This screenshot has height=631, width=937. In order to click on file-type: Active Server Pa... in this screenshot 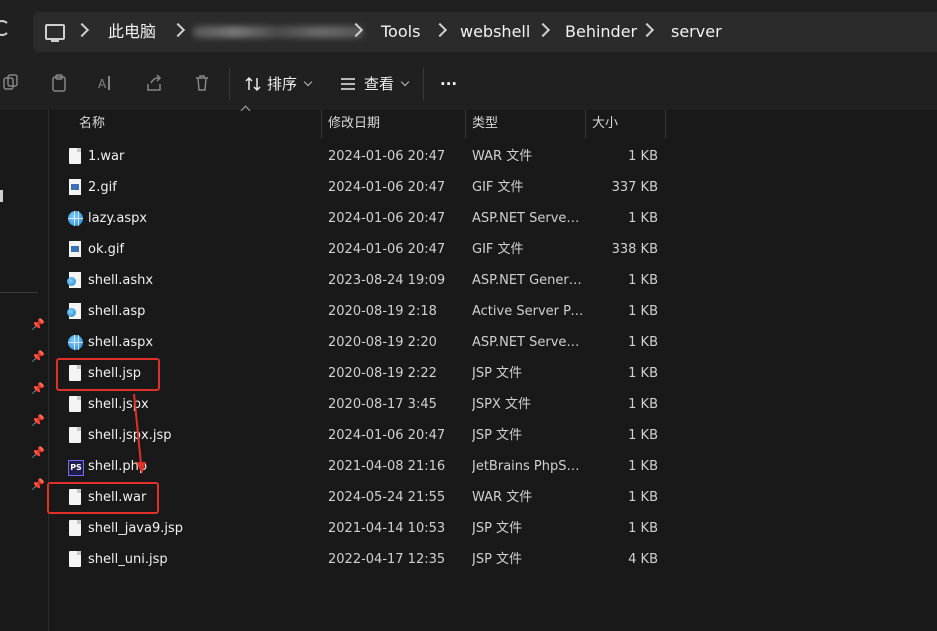, I will do `click(528, 311)`.